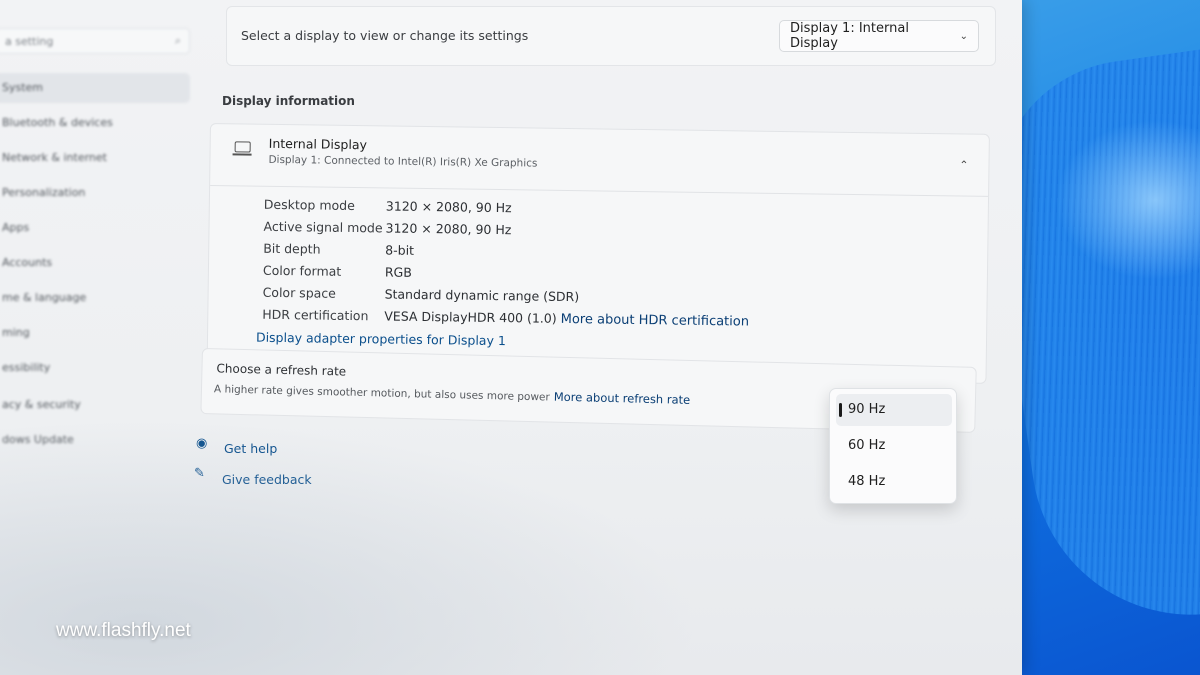  Describe the element at coordinates (309, 205) in the screenshot. I see `info-key: Desktop mode` at that location.